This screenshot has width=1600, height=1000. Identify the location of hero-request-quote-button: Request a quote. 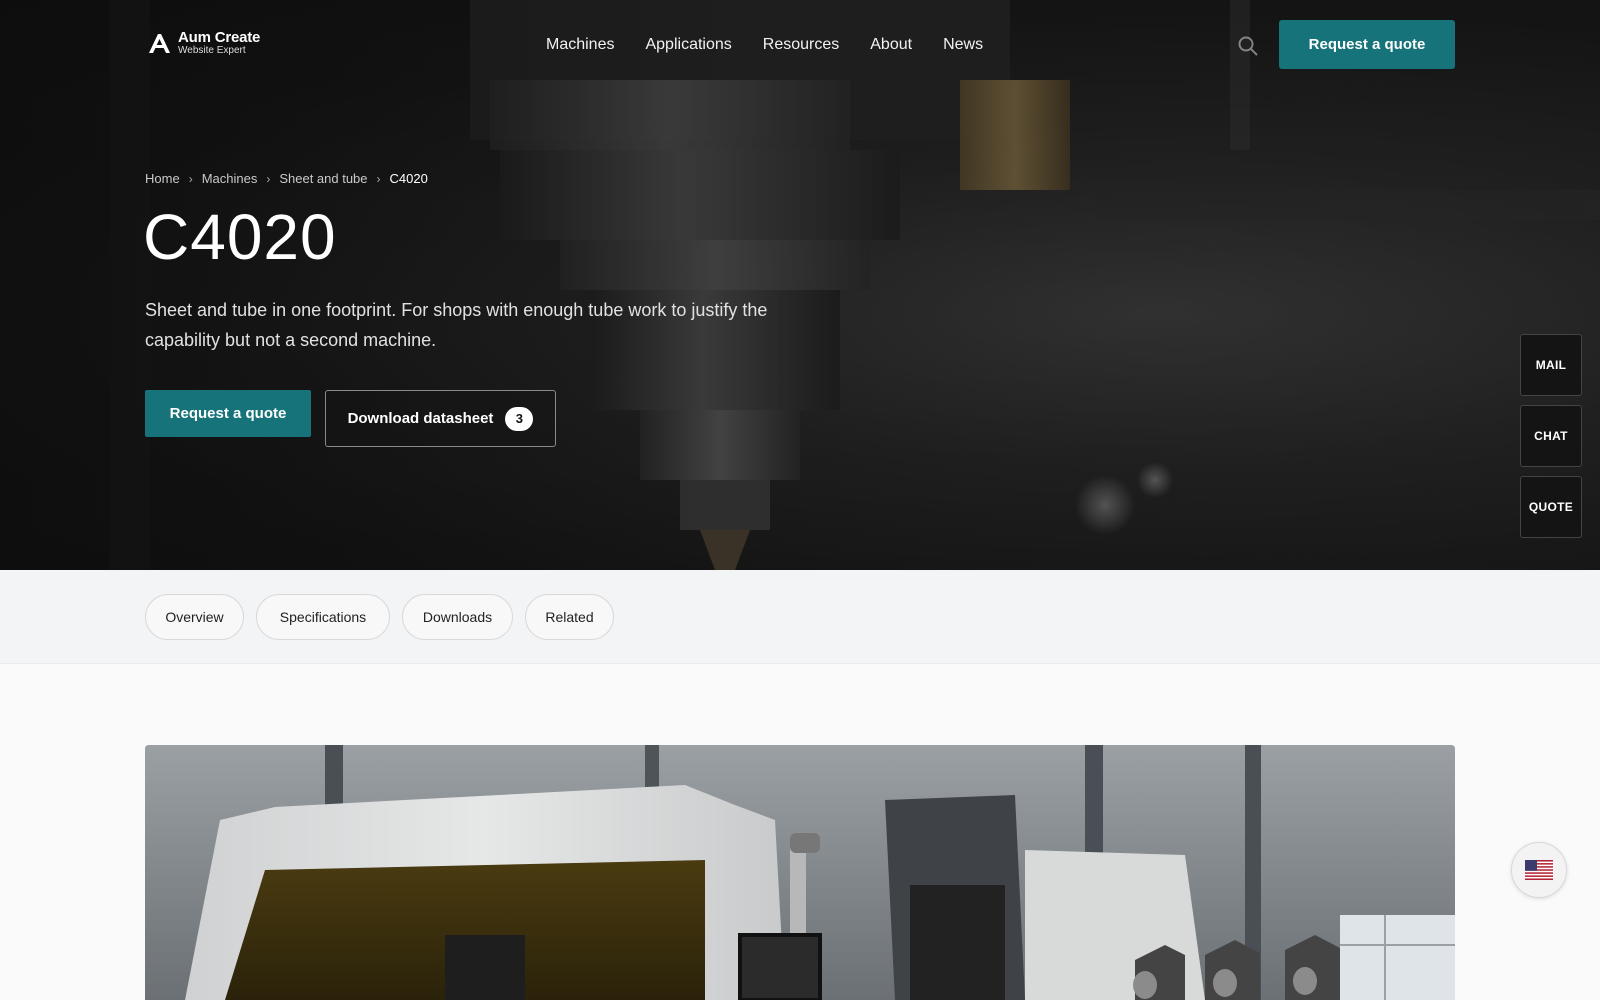
(228, 413).